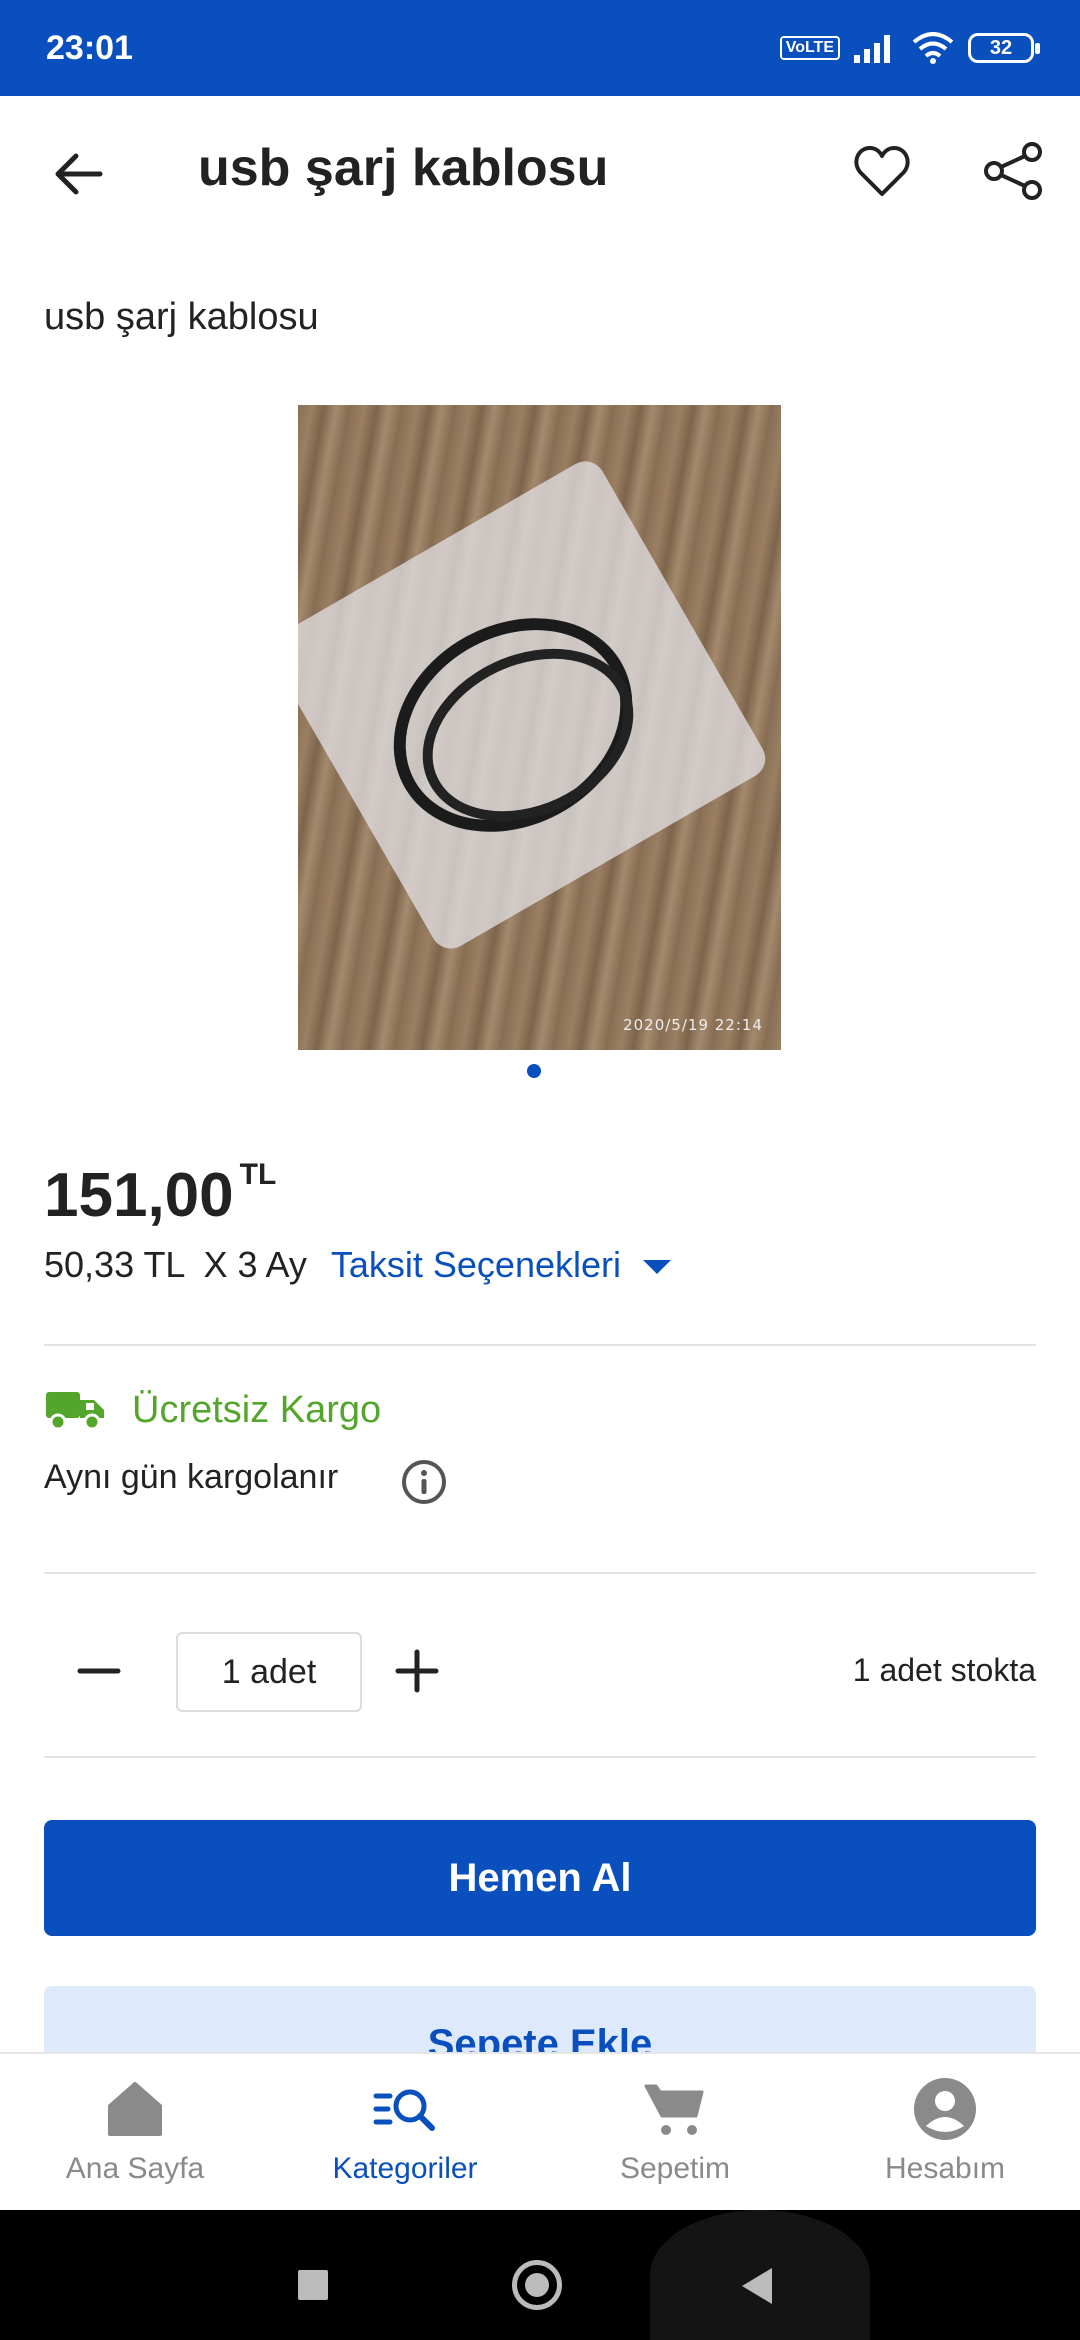  What do you see at coordinates (191, 1477) in the screenshot?
I see `same-day-shipping-text: Aynı gün kargolanır` at bounding box center [191, 1477].